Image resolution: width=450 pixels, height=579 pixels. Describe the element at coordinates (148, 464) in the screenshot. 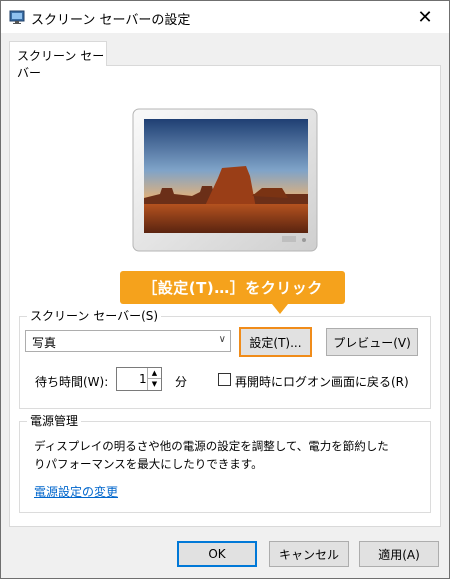

I see `power-description-line2: りパフォーマンスを最大にしたりできます。` at that location.